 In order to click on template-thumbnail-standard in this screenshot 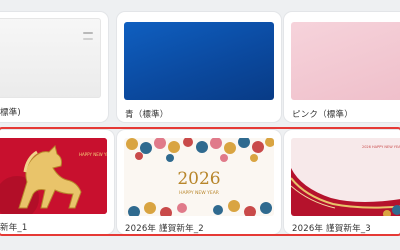, I will do `click(50, 58)`.